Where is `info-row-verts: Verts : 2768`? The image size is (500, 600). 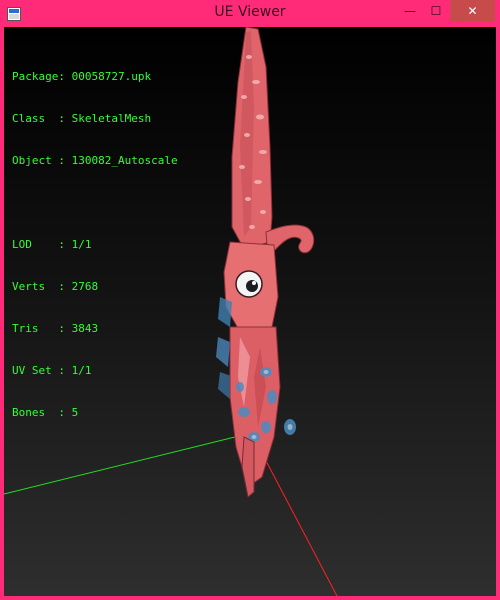 info-row-verts: Verts : 2768 is located at coordinates (55, 286).